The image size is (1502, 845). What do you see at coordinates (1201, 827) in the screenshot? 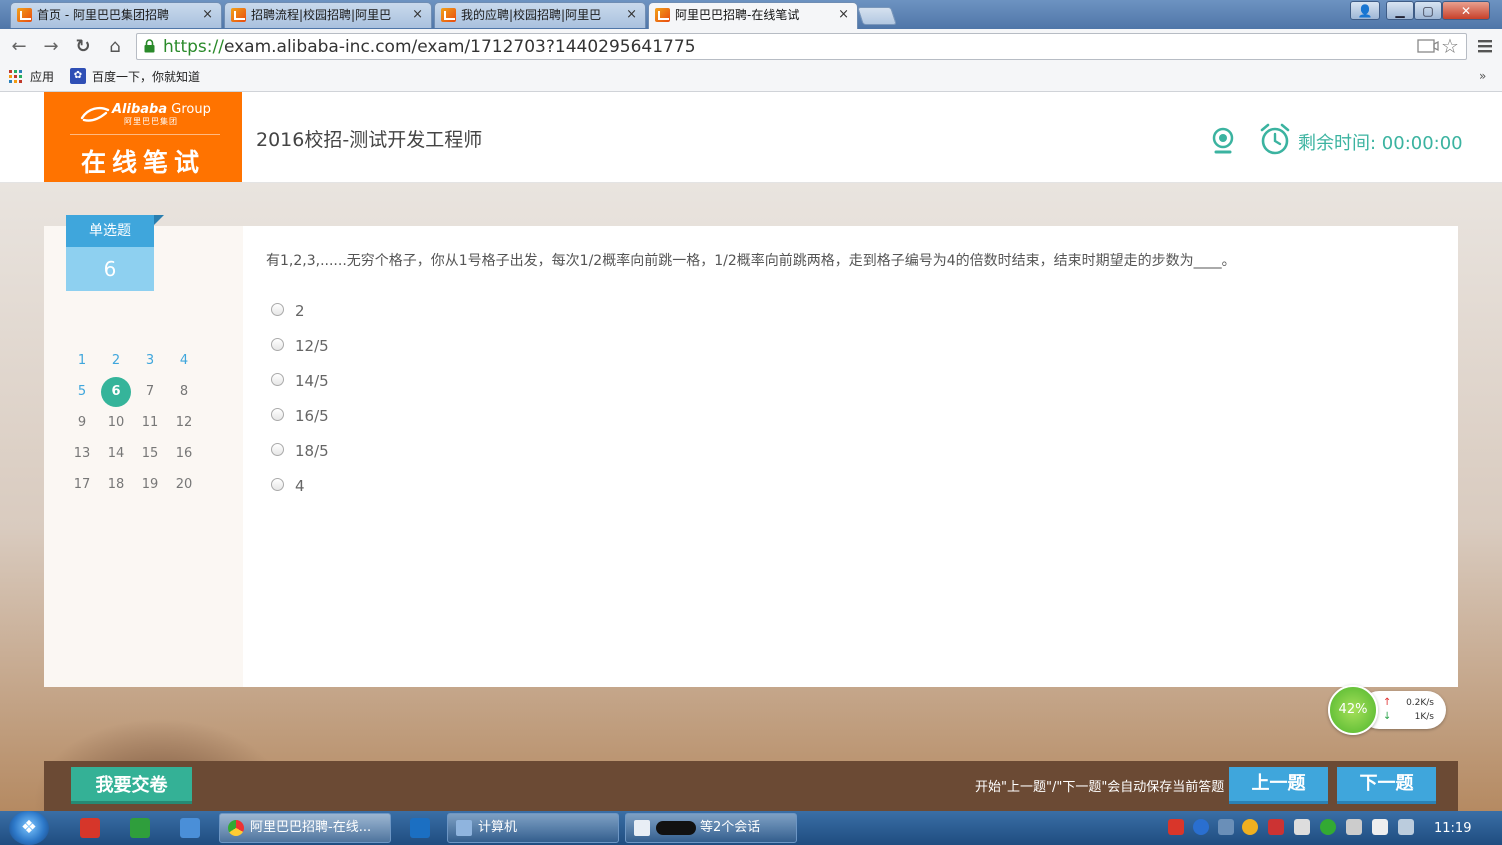
I see `help-icon` at bounding box center [1201, 827].